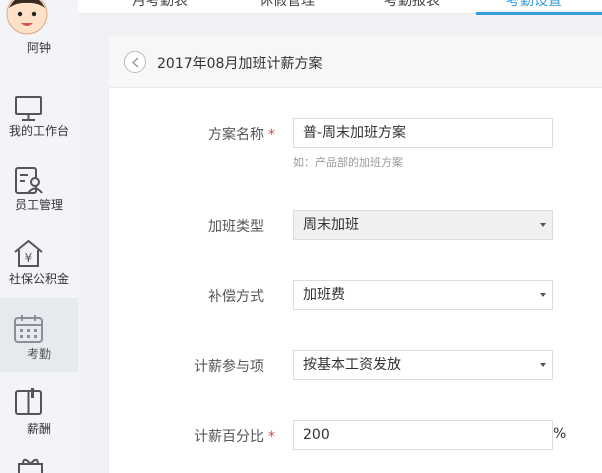  What do you see at coordinates (38, 131) in the screenshot?
I see `sidebar-item-label: 我的工作台` at bounding box center [38, 131].